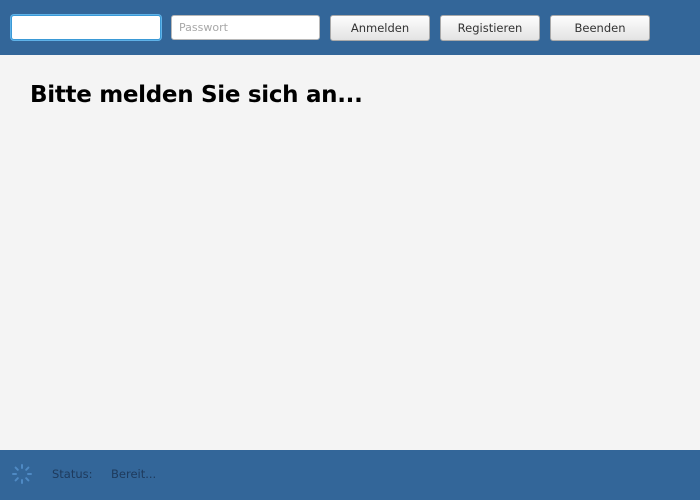 The width and height of the screenshot is (700, 500). What do you see at coordinates (72, 474) in the screenshot?
I see `status-label: Status:` at bounding box center [72, 474].